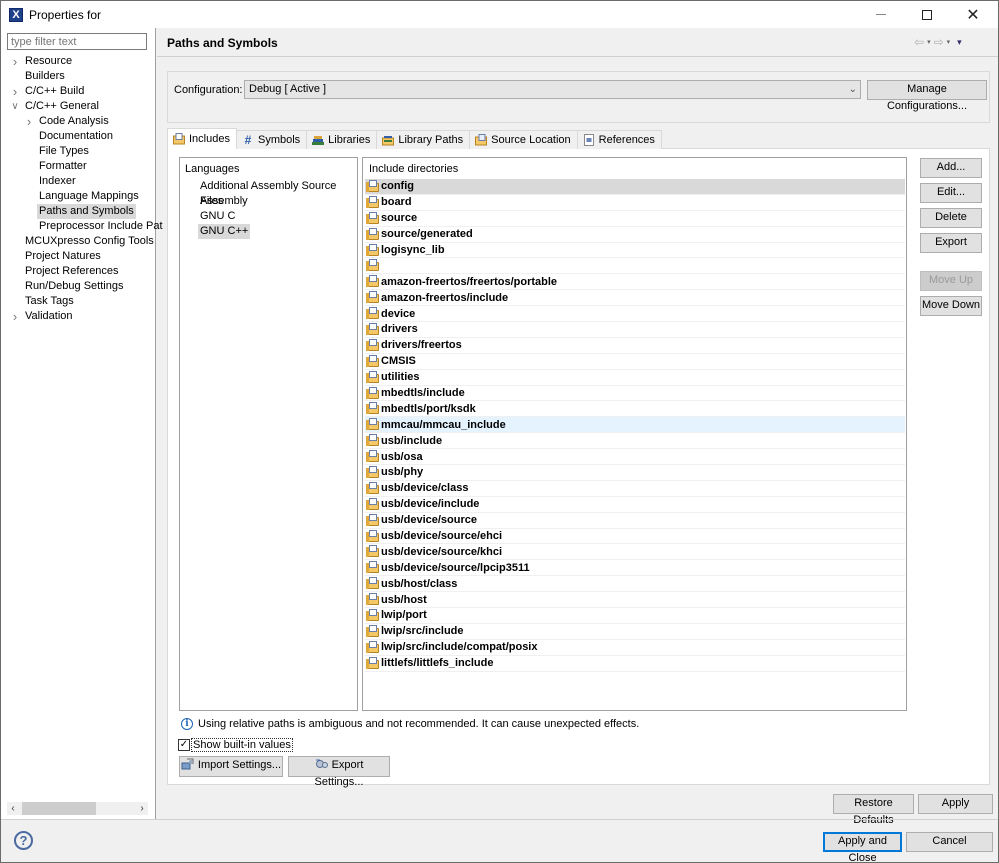 The height and width of the screenshot is (863, 999). I want to click on include-directory-row: usb/osa, so click(635, 457).